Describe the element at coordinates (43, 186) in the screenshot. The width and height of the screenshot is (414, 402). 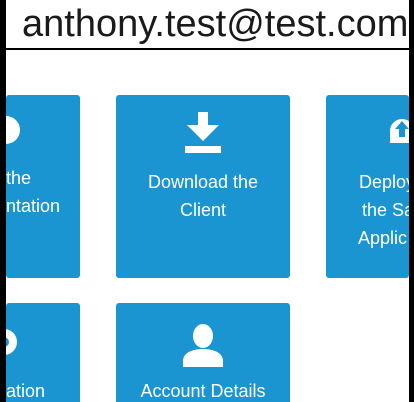
I see `tile-documentation: the ntation` at that location.